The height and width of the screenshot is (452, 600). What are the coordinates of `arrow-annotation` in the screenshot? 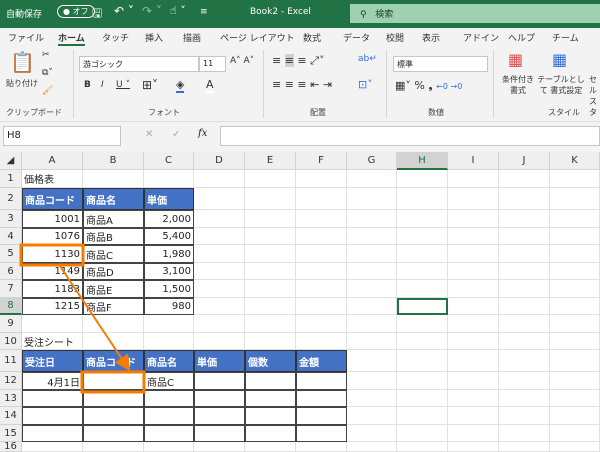 It's located at (95, 318).